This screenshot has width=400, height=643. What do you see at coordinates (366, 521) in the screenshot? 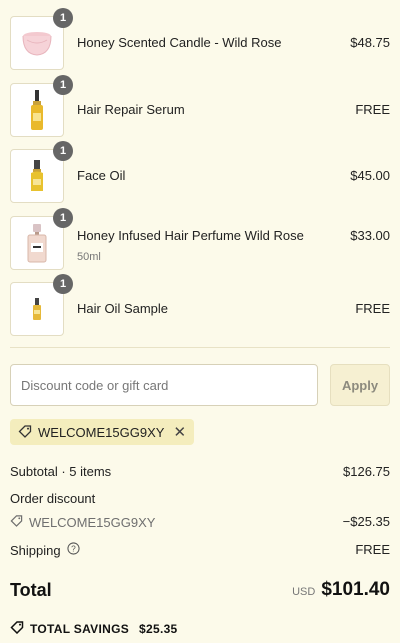
I see `discount-value: −$25.35` at bounding box center [366, 521].